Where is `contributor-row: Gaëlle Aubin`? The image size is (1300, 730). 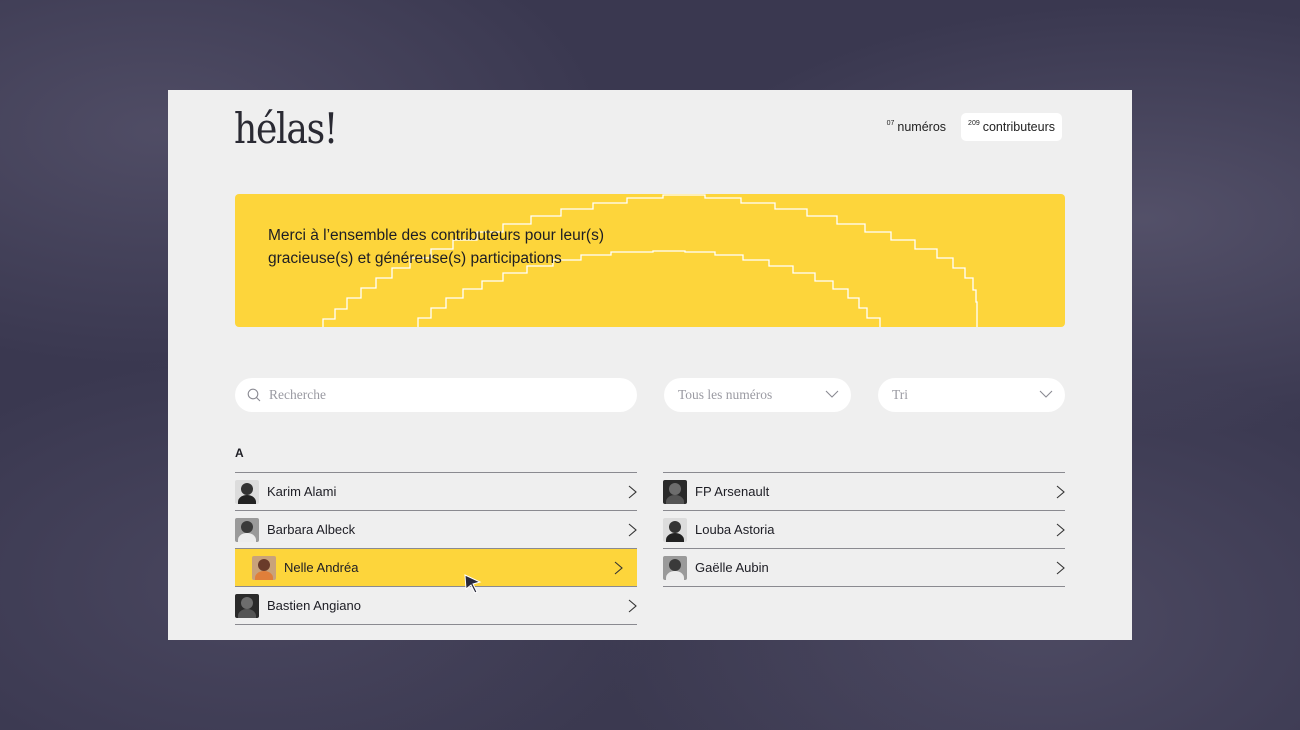 contributor-row: Gaëlle Aubin is located at coordinates (864, 568).